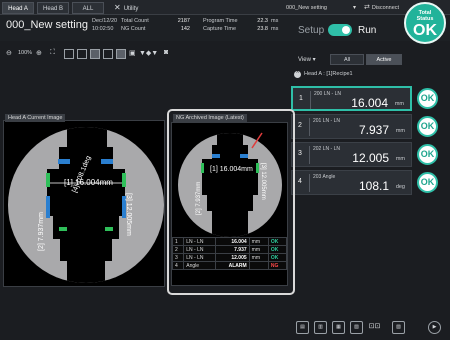 This screenshot has width=450, height=340. What do you see at coordinates (302, 327) in the screenshot?
I see `image-icon: ▤` at bounding box center [302, 327].